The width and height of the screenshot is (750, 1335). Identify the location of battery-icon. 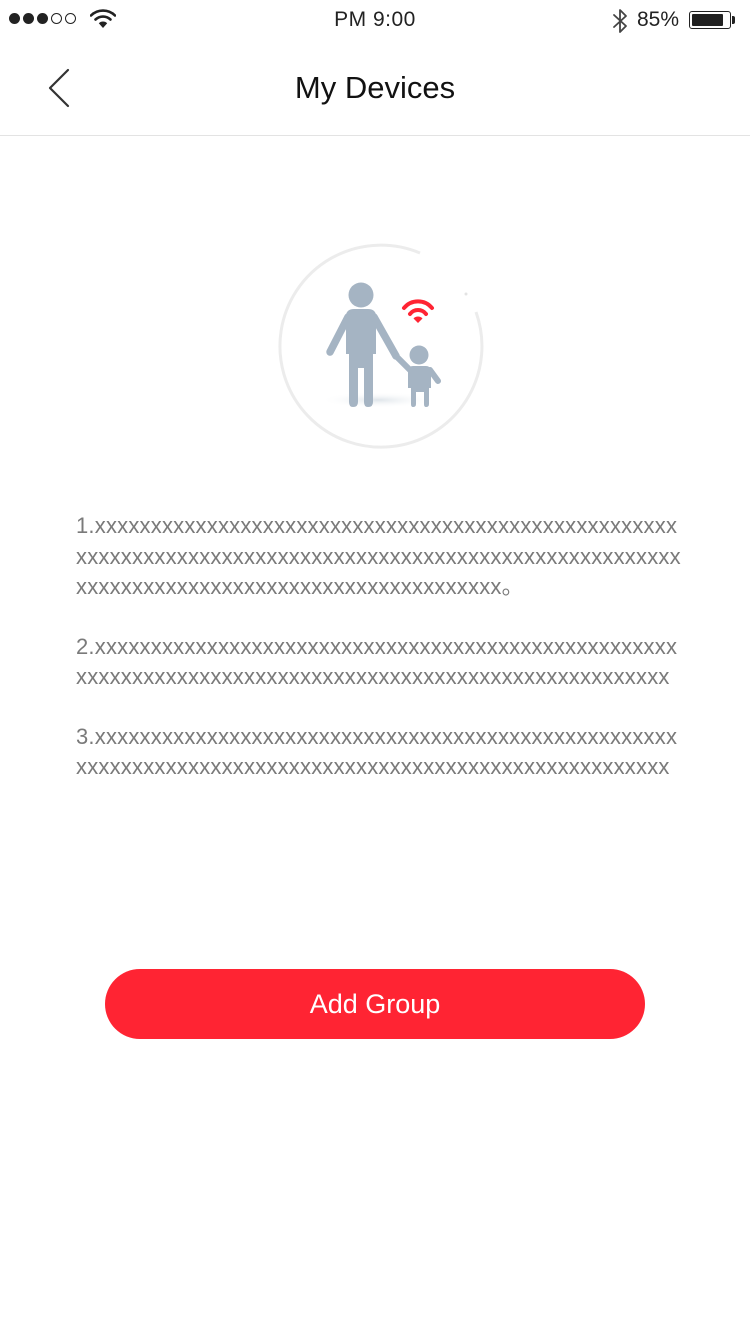
(710, 20).